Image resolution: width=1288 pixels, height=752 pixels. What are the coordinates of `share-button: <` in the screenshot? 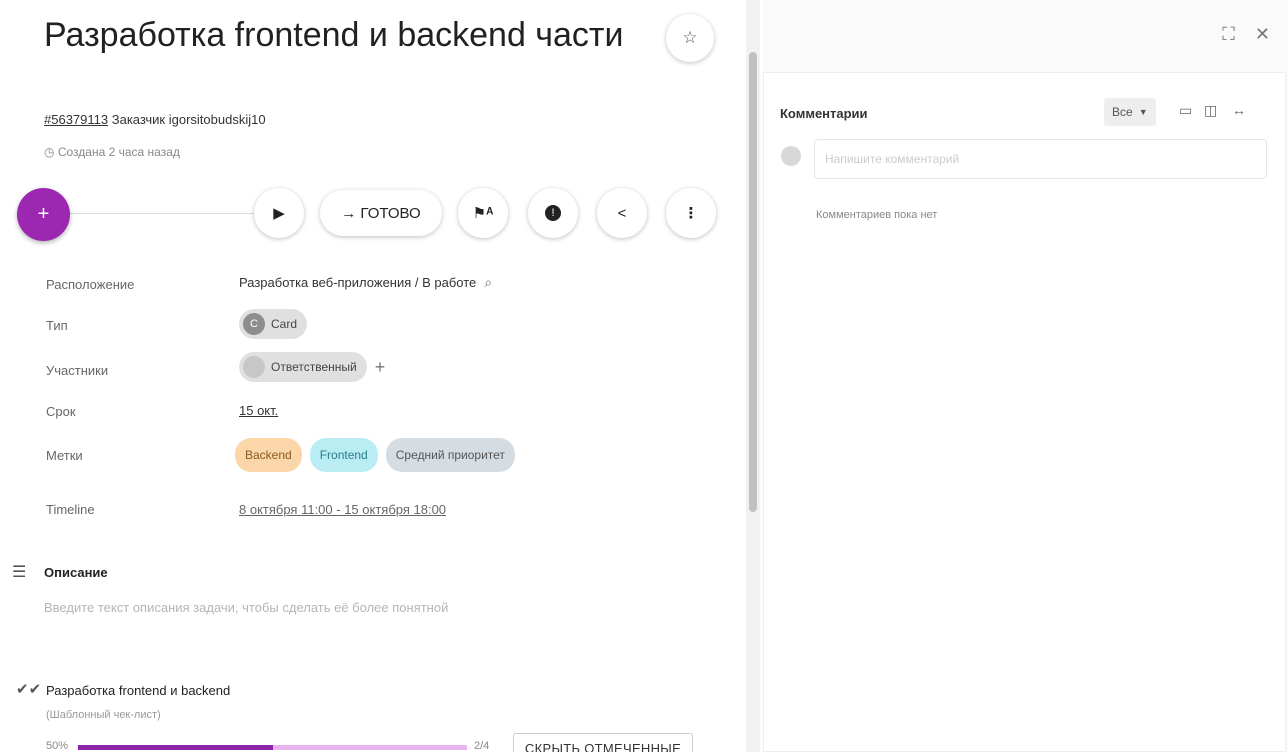 It's located at (622, 213).